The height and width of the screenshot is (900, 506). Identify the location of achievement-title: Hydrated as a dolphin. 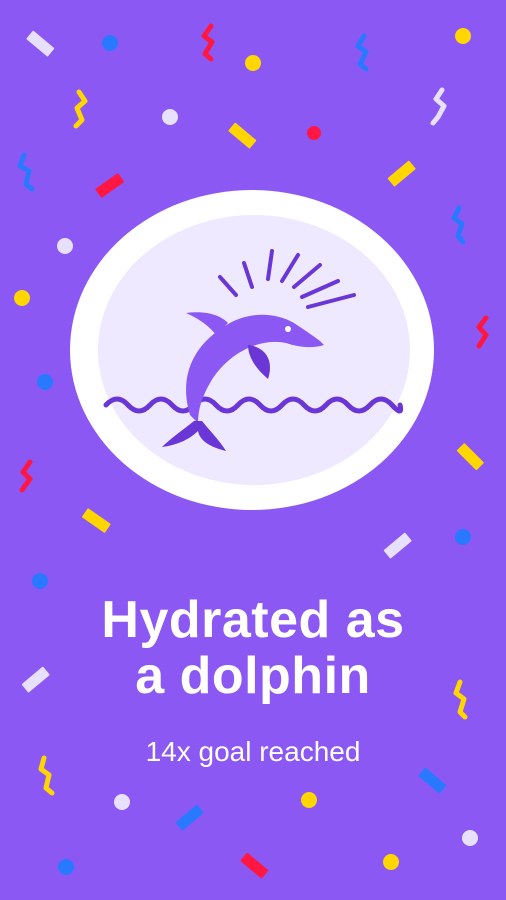
(253, 648).